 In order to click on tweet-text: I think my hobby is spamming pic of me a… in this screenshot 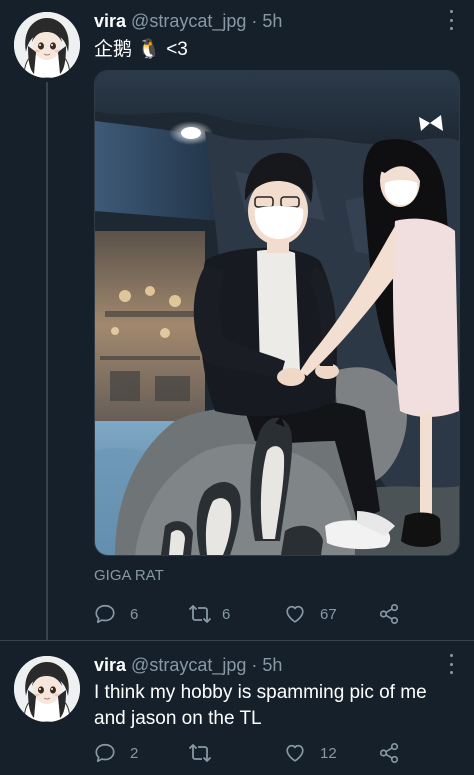, I will do `click(260, 705)`.